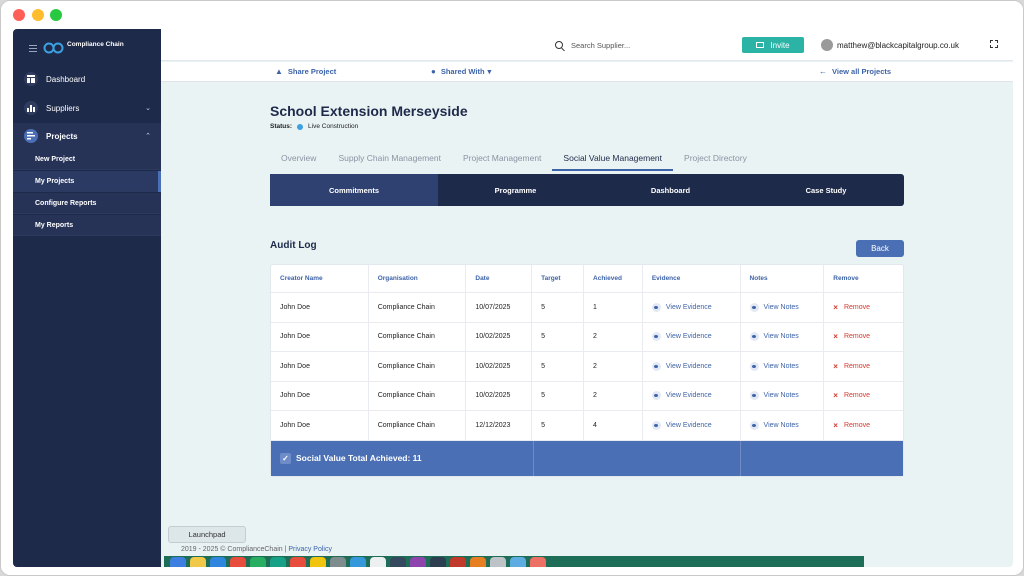  What do you see at coordinates (715, 160) in the screenshot?
I see `tab-project-directory: Project Directory` at bounding box center [715, 160].